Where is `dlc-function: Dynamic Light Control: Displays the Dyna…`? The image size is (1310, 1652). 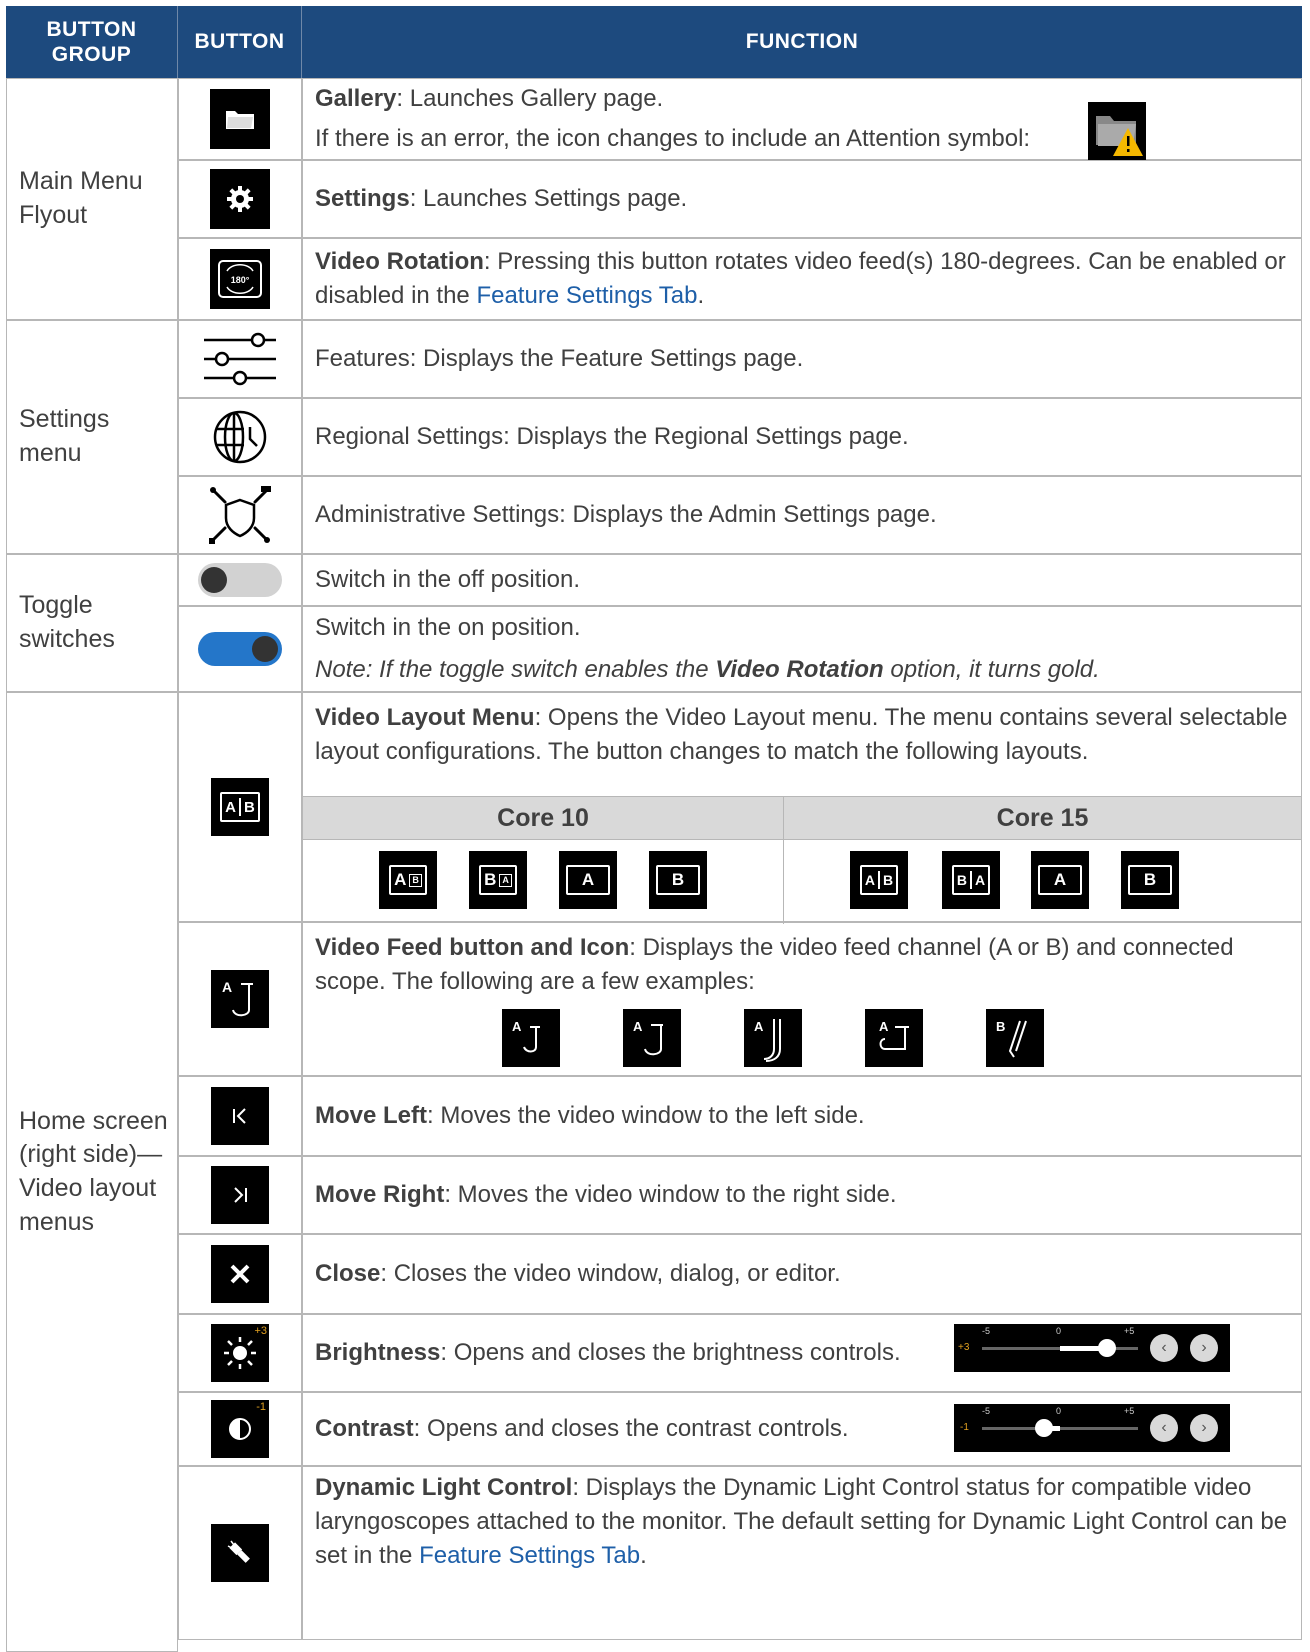 dlc-function: Dynamic Light Control: Displays the Dyna… is located at coordinates (802, 1553).